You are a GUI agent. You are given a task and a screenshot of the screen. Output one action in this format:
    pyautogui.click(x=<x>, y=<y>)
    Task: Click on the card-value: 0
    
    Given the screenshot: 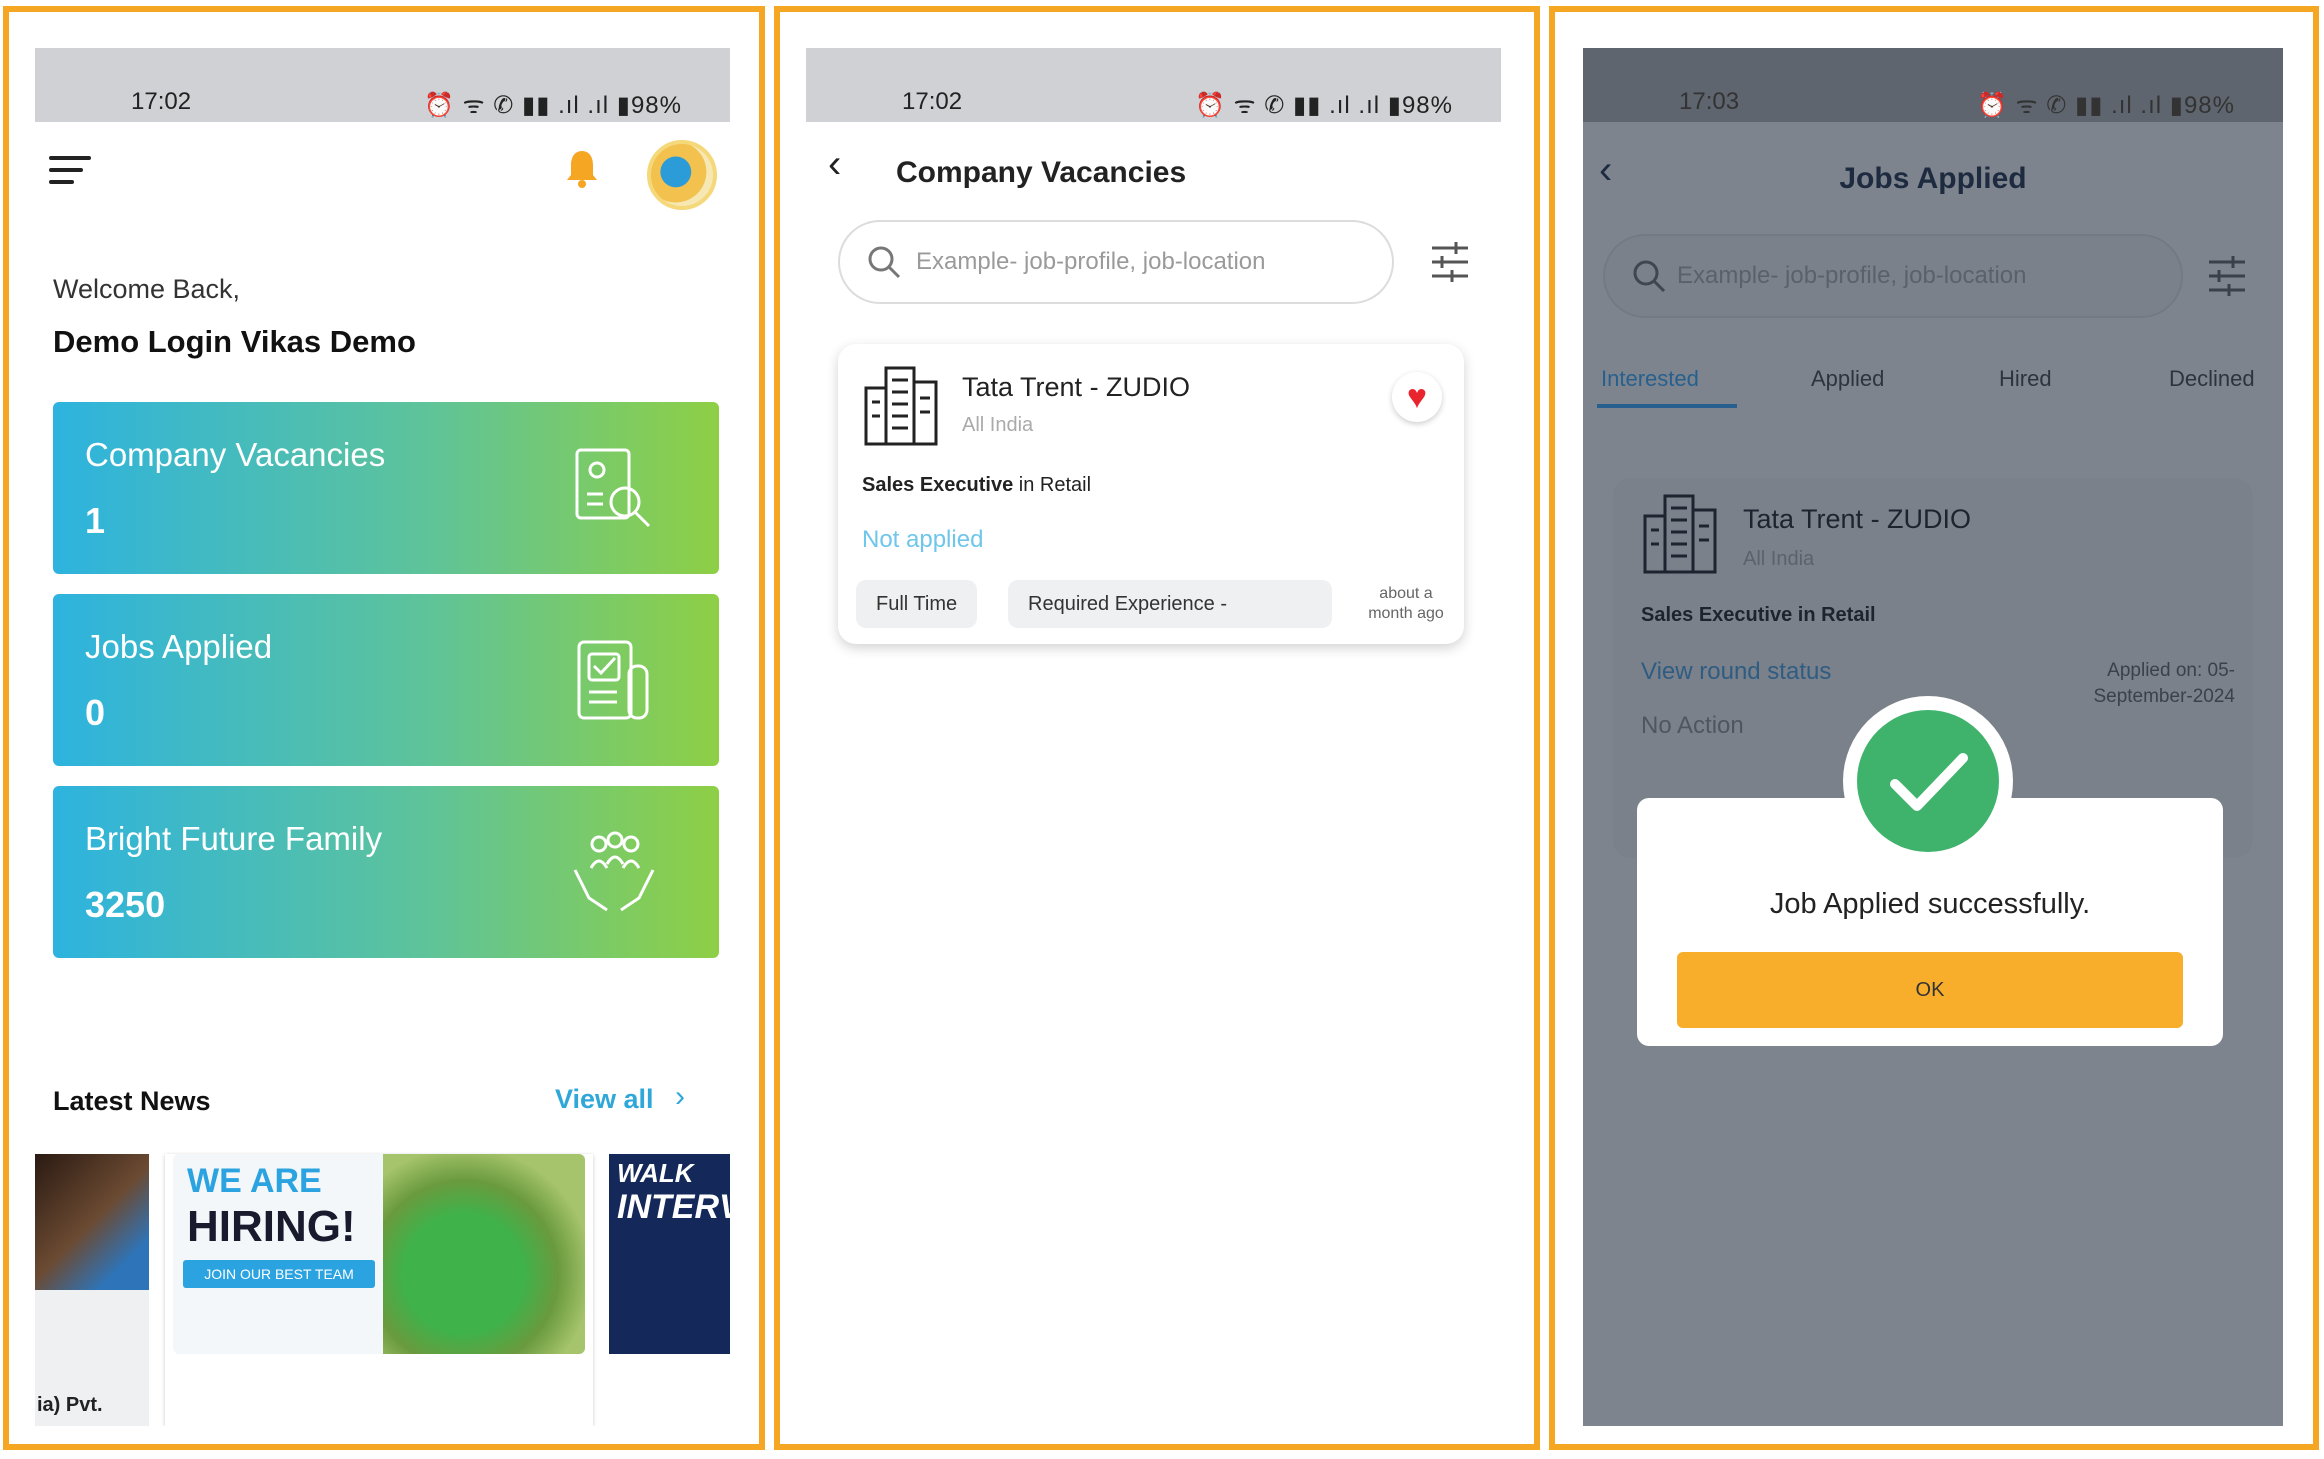 What is the action you would take?
    pyautogui.click(x=95, y=712)
    